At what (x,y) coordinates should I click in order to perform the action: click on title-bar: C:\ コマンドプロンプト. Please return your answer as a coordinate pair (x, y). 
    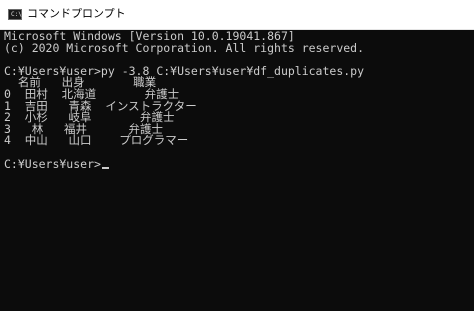
    Looking at the image, I should click on (237, 15).